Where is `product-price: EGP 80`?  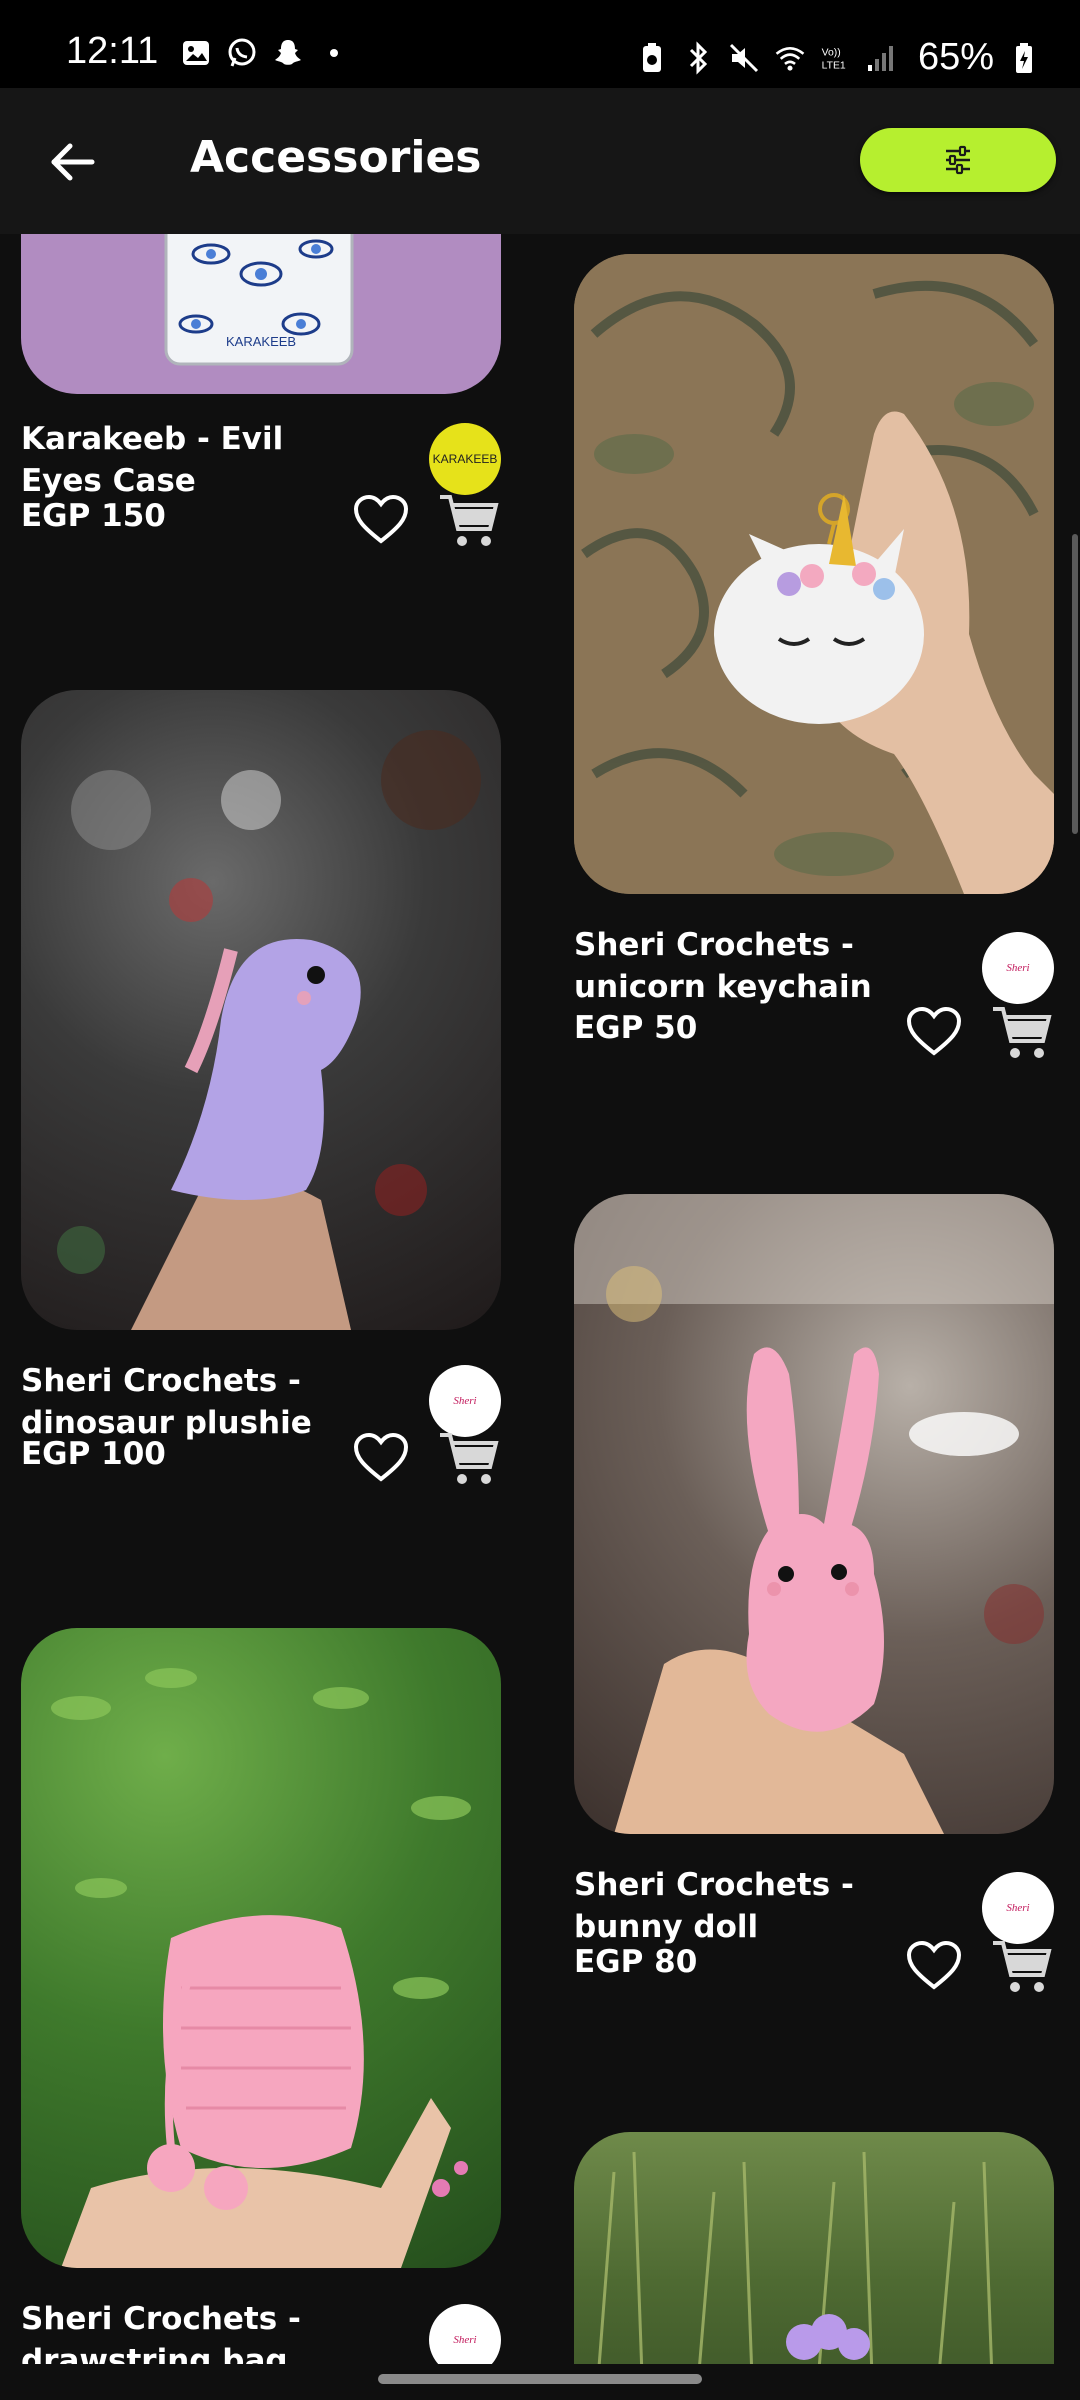
product-price: EGP 80 is located at coordinates (636, 1962).